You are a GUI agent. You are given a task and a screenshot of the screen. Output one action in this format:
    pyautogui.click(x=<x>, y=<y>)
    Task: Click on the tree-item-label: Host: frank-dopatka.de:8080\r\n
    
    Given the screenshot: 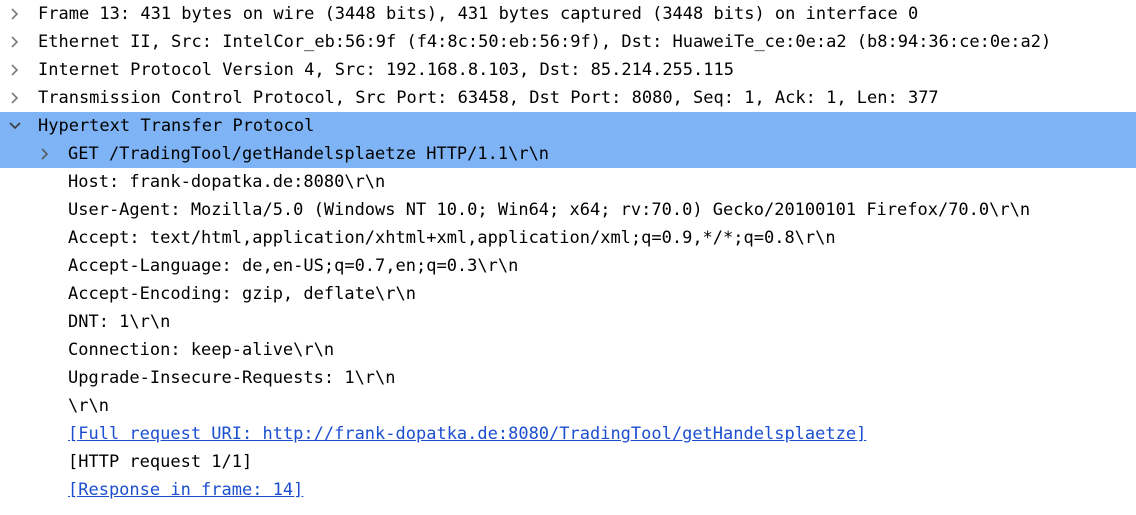 What is the action you would take?
    pyautogui.click(x=227, y=182)
    